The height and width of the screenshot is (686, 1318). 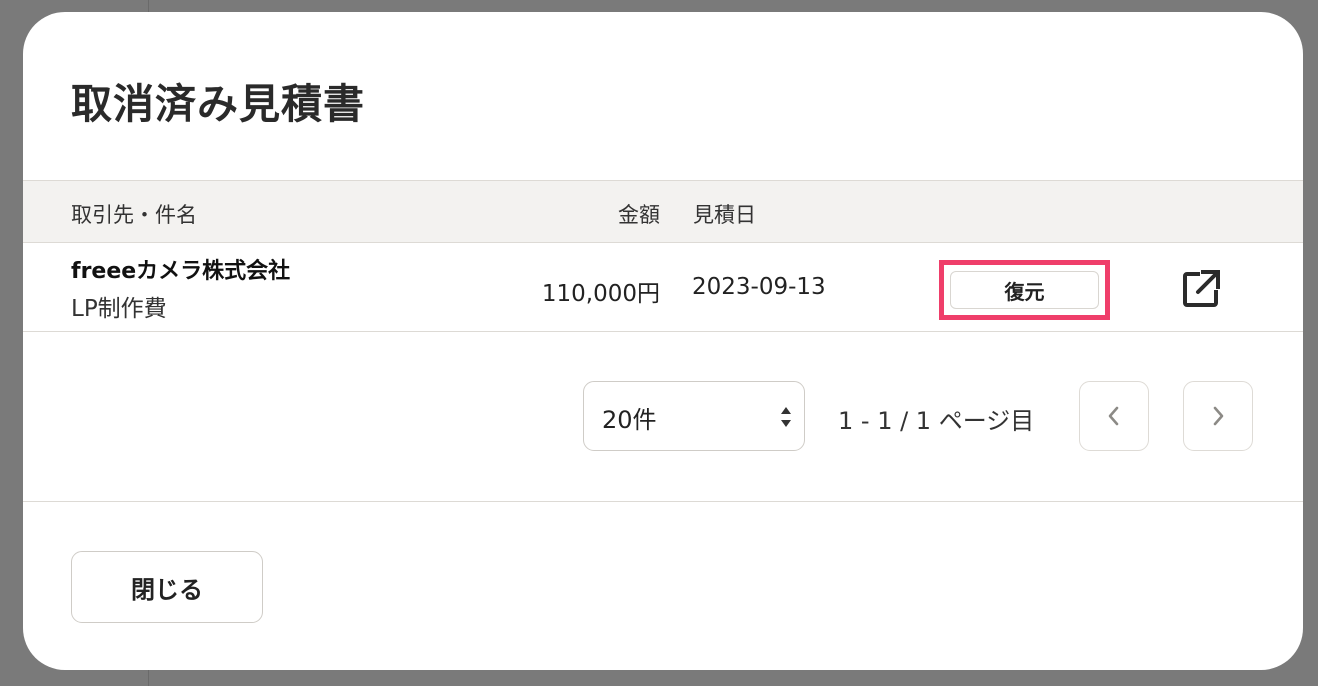 What do you see at coordinates (180, 288) in the screenshot?
I see `party-cell: freeeカメラ株式会社 LP制作費` at bounding box center [180, 288].